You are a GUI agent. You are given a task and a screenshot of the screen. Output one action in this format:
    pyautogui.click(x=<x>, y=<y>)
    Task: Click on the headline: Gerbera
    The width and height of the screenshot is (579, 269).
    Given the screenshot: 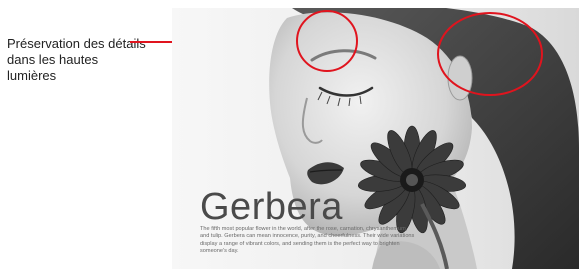 What is the action you would take?
    pyautogui.click(x=271, y=207)
    